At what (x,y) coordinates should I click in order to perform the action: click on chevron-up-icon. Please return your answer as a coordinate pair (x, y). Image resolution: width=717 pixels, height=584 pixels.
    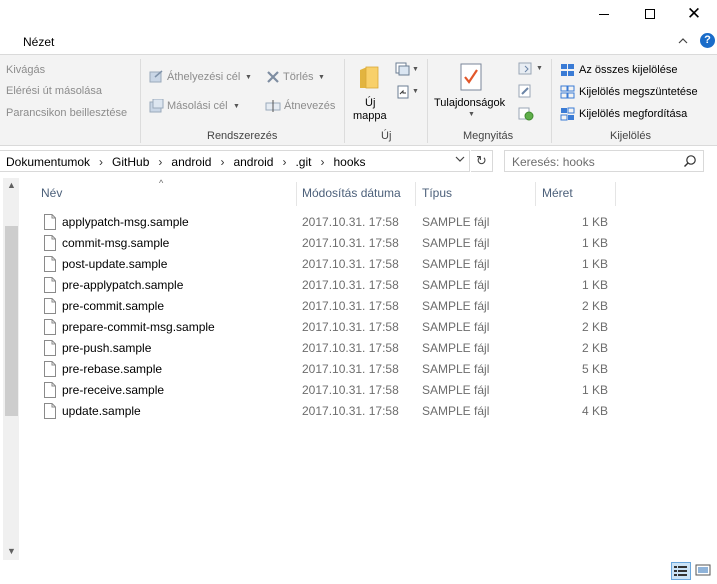
    Looking at the image, I should click on (683, 41).